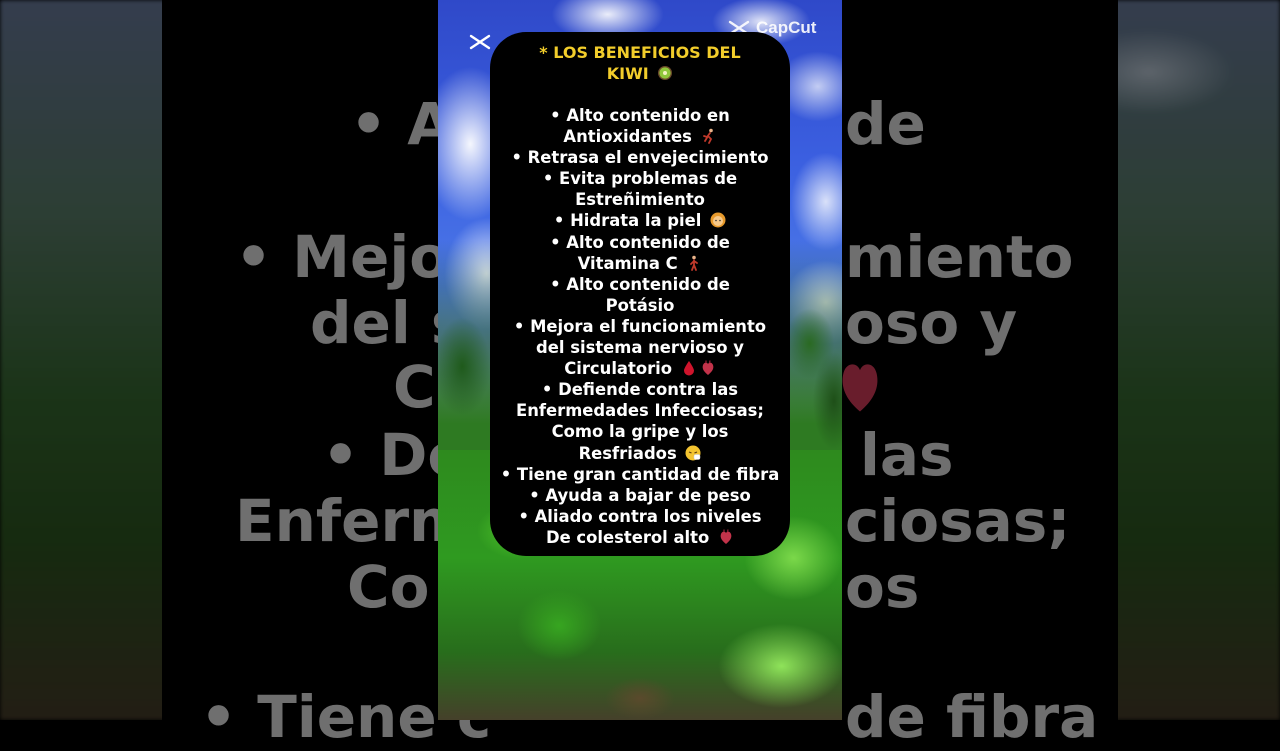 The height and width of the screenshot is (751, 1280). Describe the element at coordinates (640, 326) in the screenshot. I see `benefit-line: • Mejora el funcionamiento` at that location.